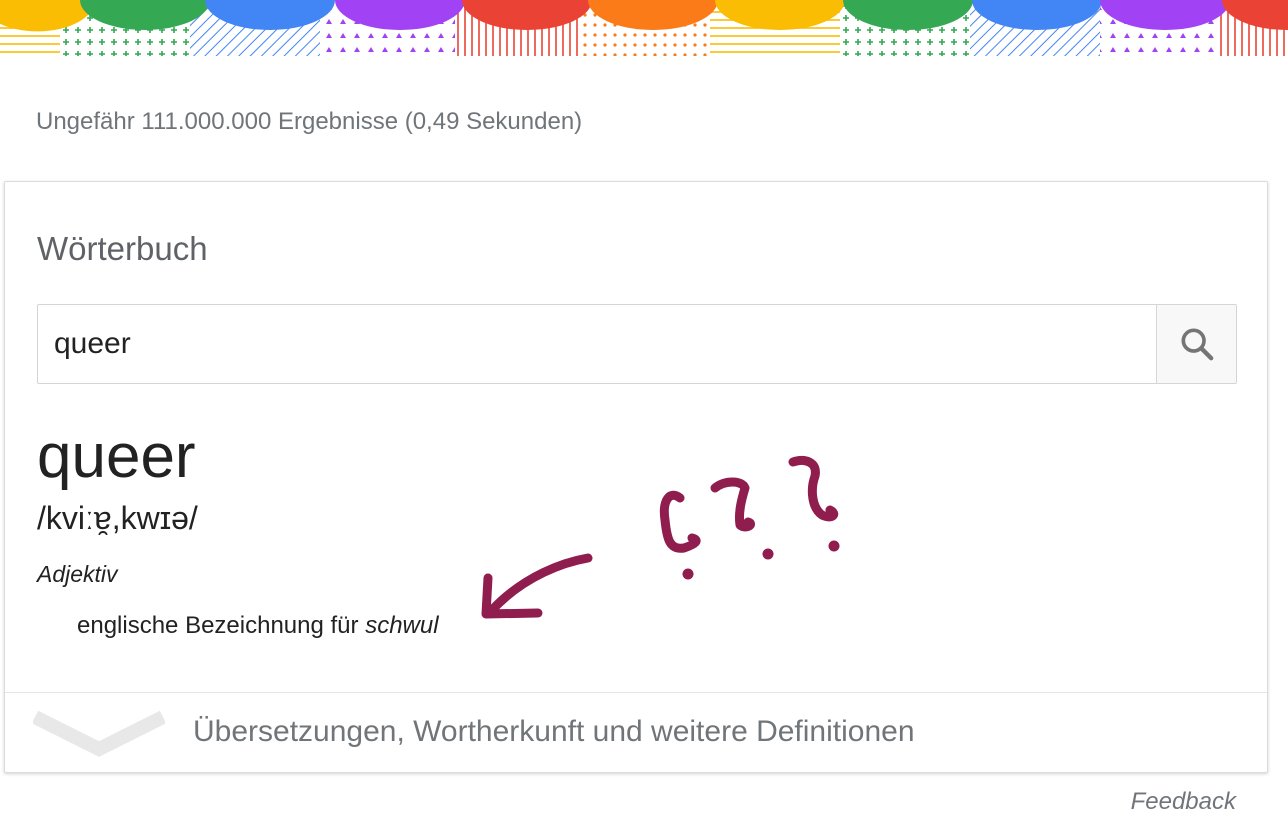  What do you see at coordinates (597, 344) in the screenshot?
I see `dictionary-search-input` at bounding box center [597, 344].